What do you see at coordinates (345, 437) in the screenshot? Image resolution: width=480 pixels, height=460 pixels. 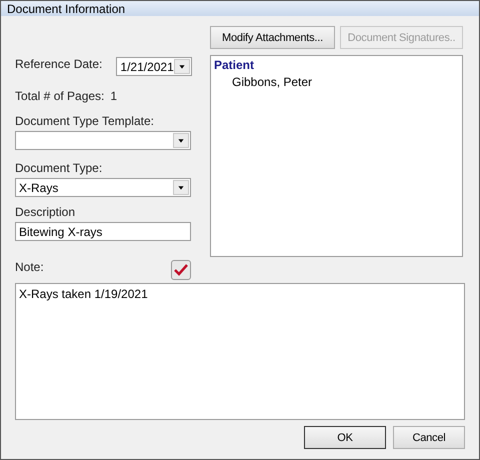 I see `ok-button: OK` at bounding box center [345, 437].